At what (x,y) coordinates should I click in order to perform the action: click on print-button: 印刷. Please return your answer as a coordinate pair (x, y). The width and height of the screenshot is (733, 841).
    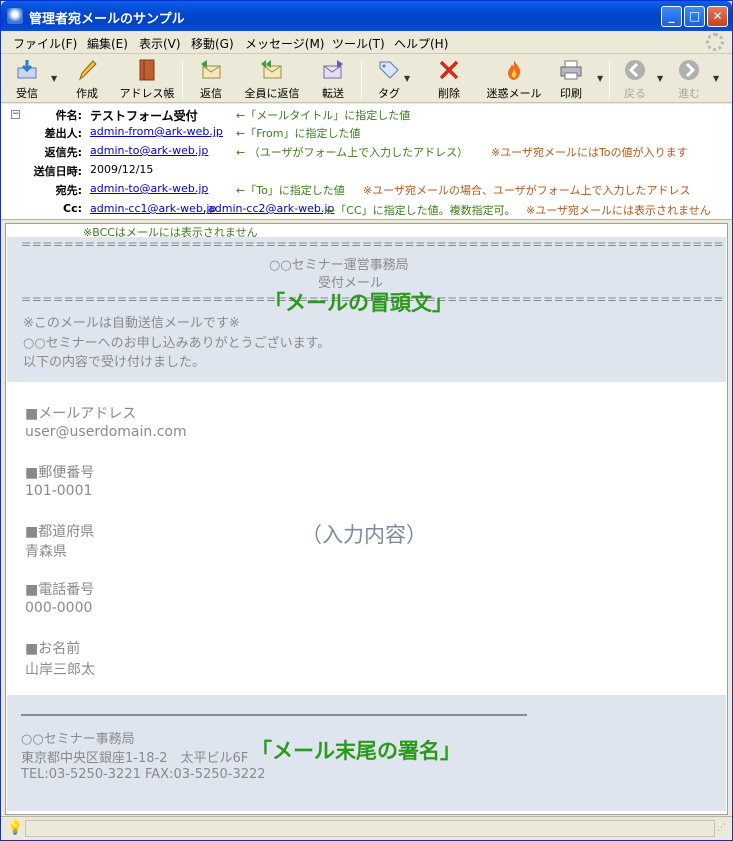
    Looking at the image, I should click on (571, 80).